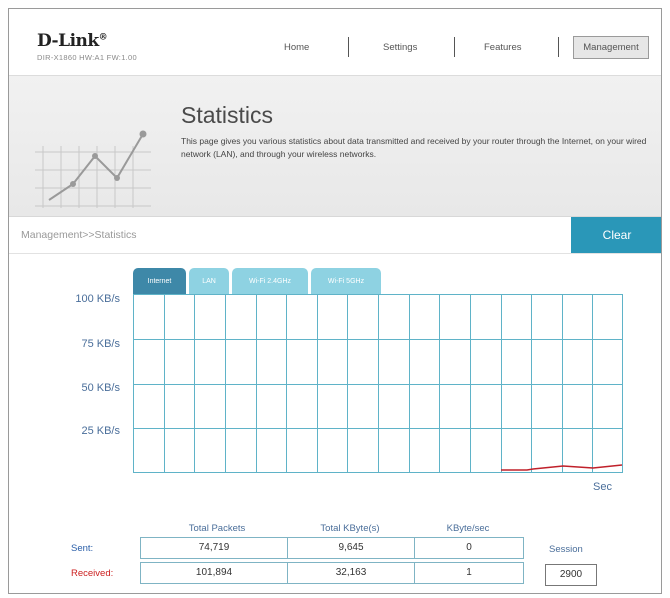  What do you see at coordinates (159, 281) in the screenshot?
I see `tab-internet: Internet` at bounding box center [159, 281].